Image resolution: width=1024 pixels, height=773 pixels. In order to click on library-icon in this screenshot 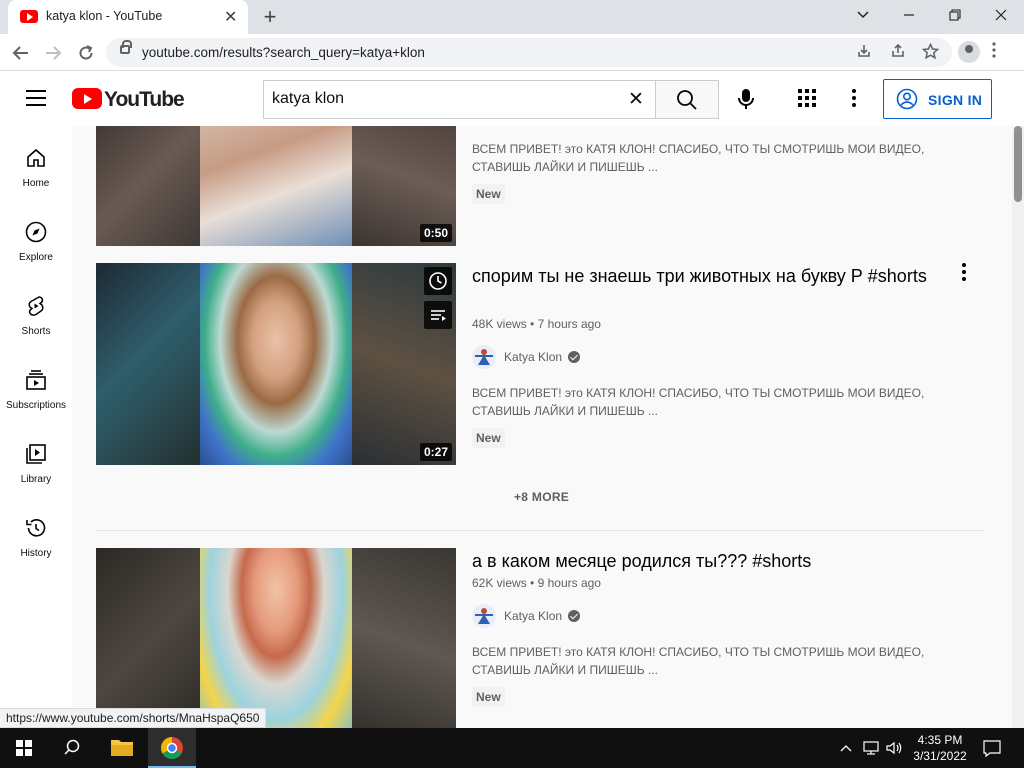, I will do `click(36, 454)`.